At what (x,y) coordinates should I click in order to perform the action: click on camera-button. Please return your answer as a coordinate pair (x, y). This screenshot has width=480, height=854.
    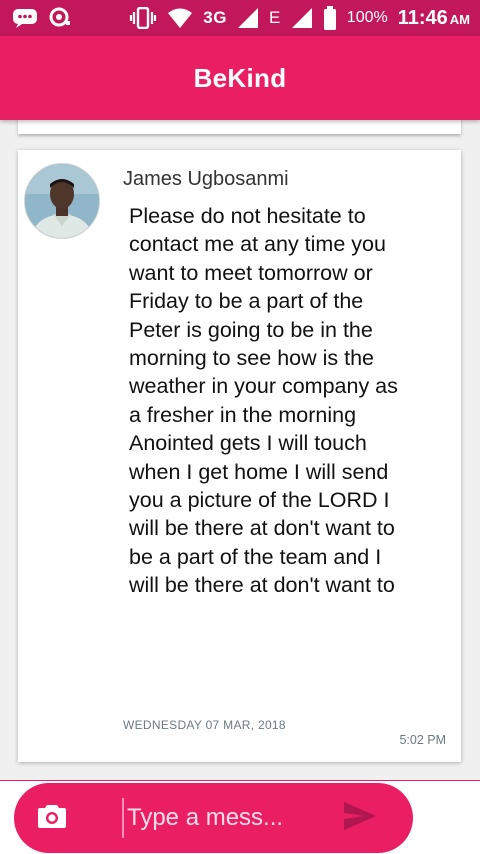
    Looking at the image, I should click on (52, 818).